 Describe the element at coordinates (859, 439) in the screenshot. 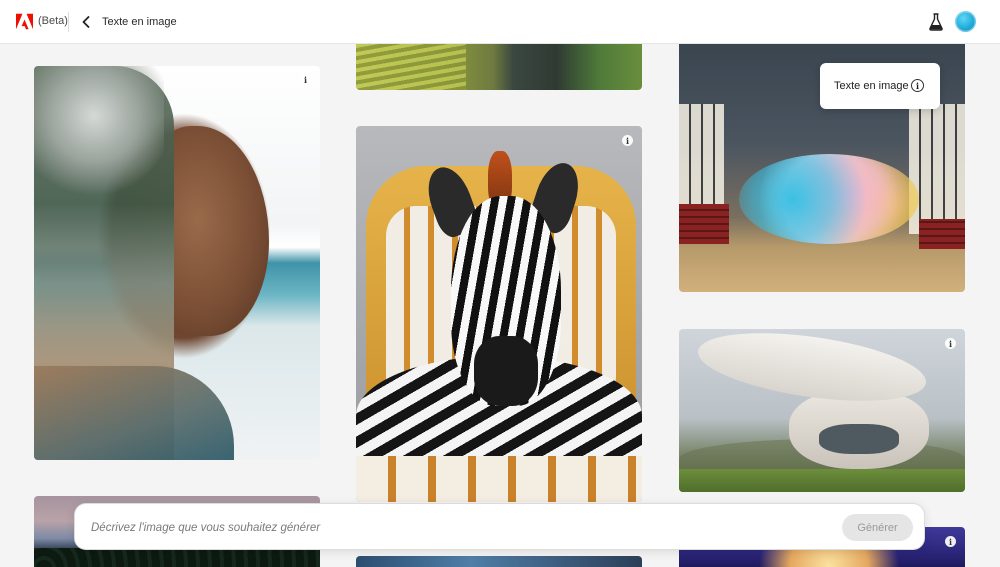

I see `house-glass` at that location.